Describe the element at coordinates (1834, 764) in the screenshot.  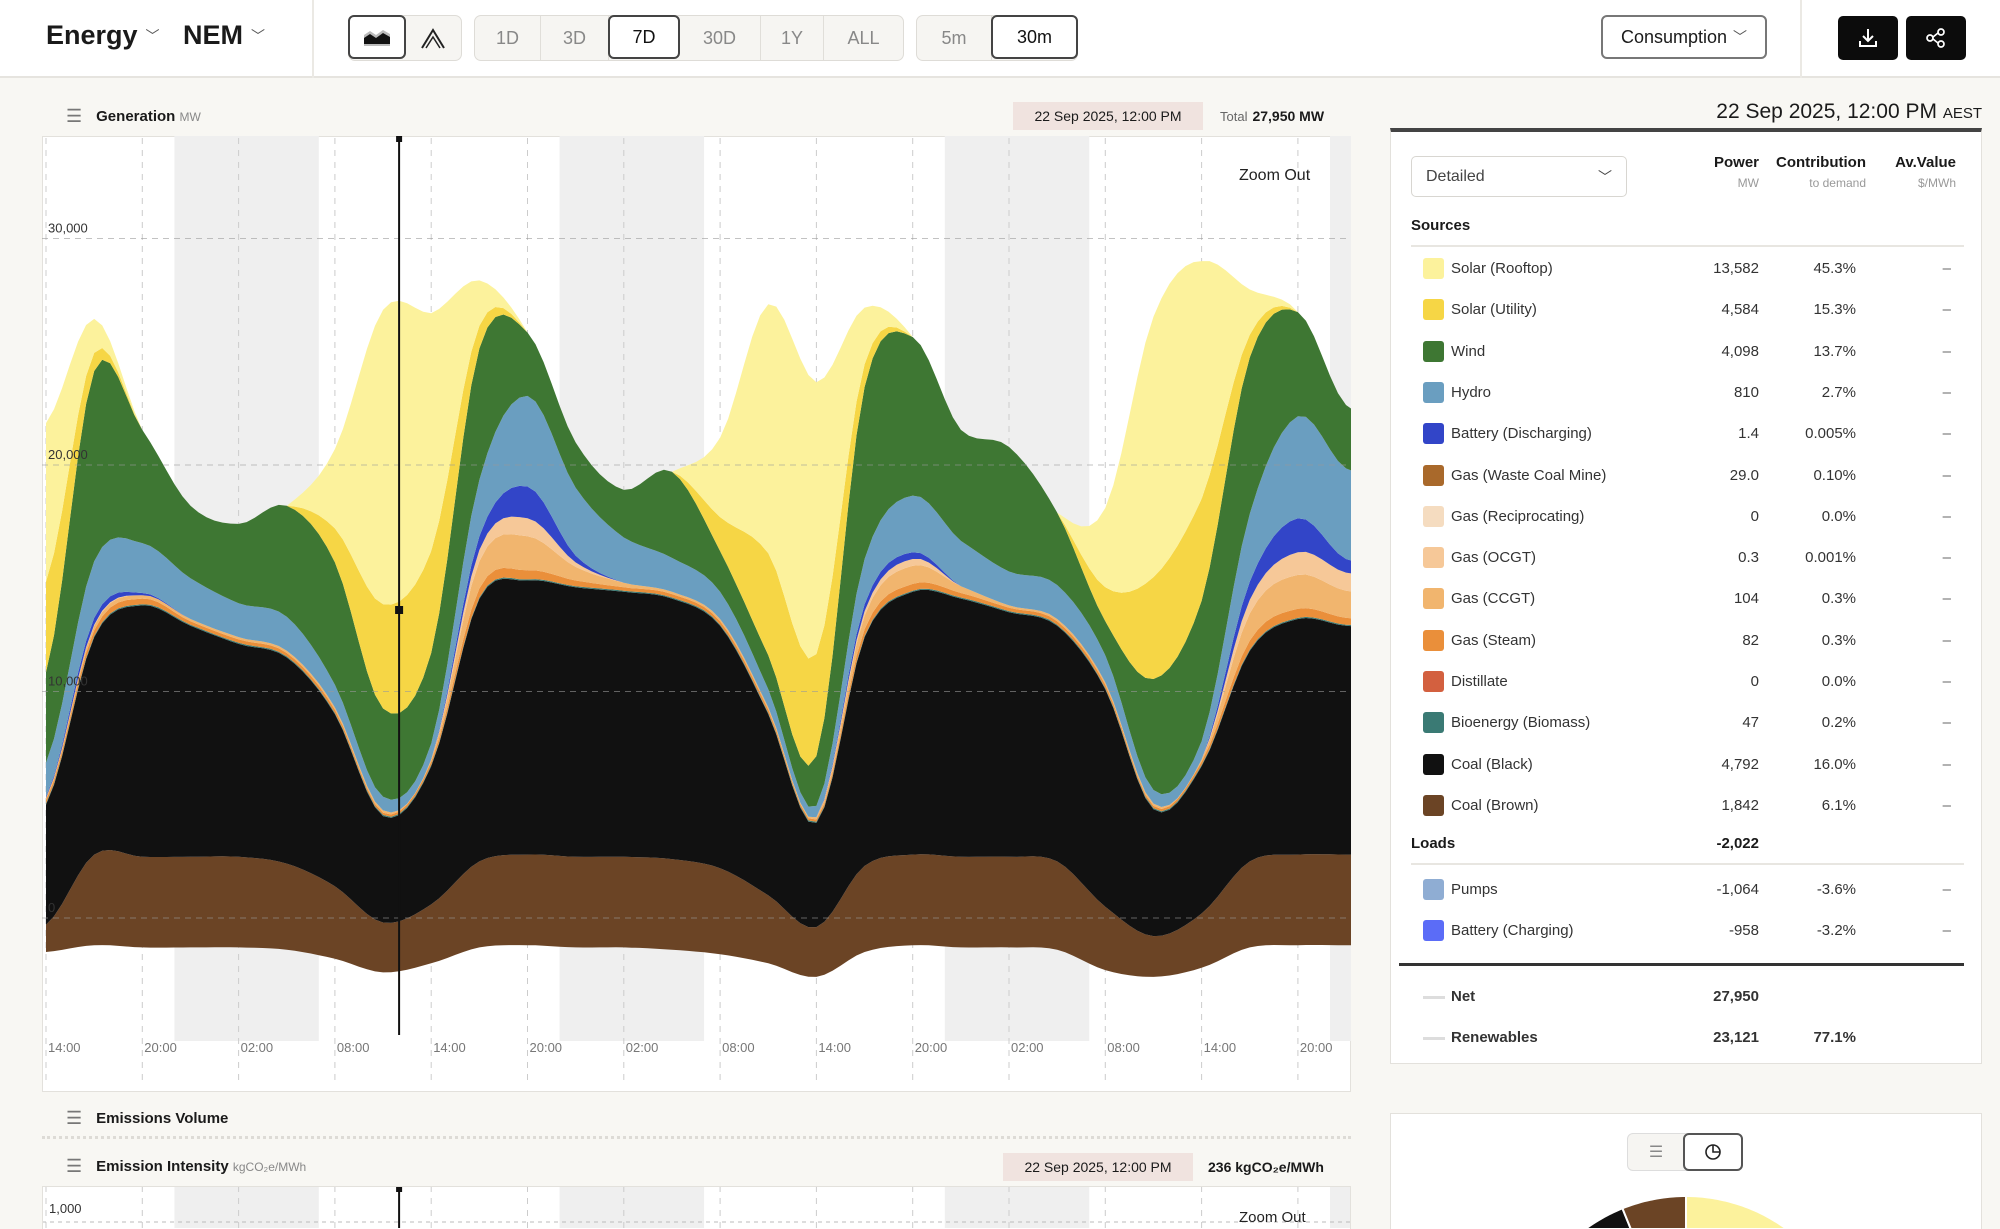
I see `row-contribution: 16.0%` at that location.